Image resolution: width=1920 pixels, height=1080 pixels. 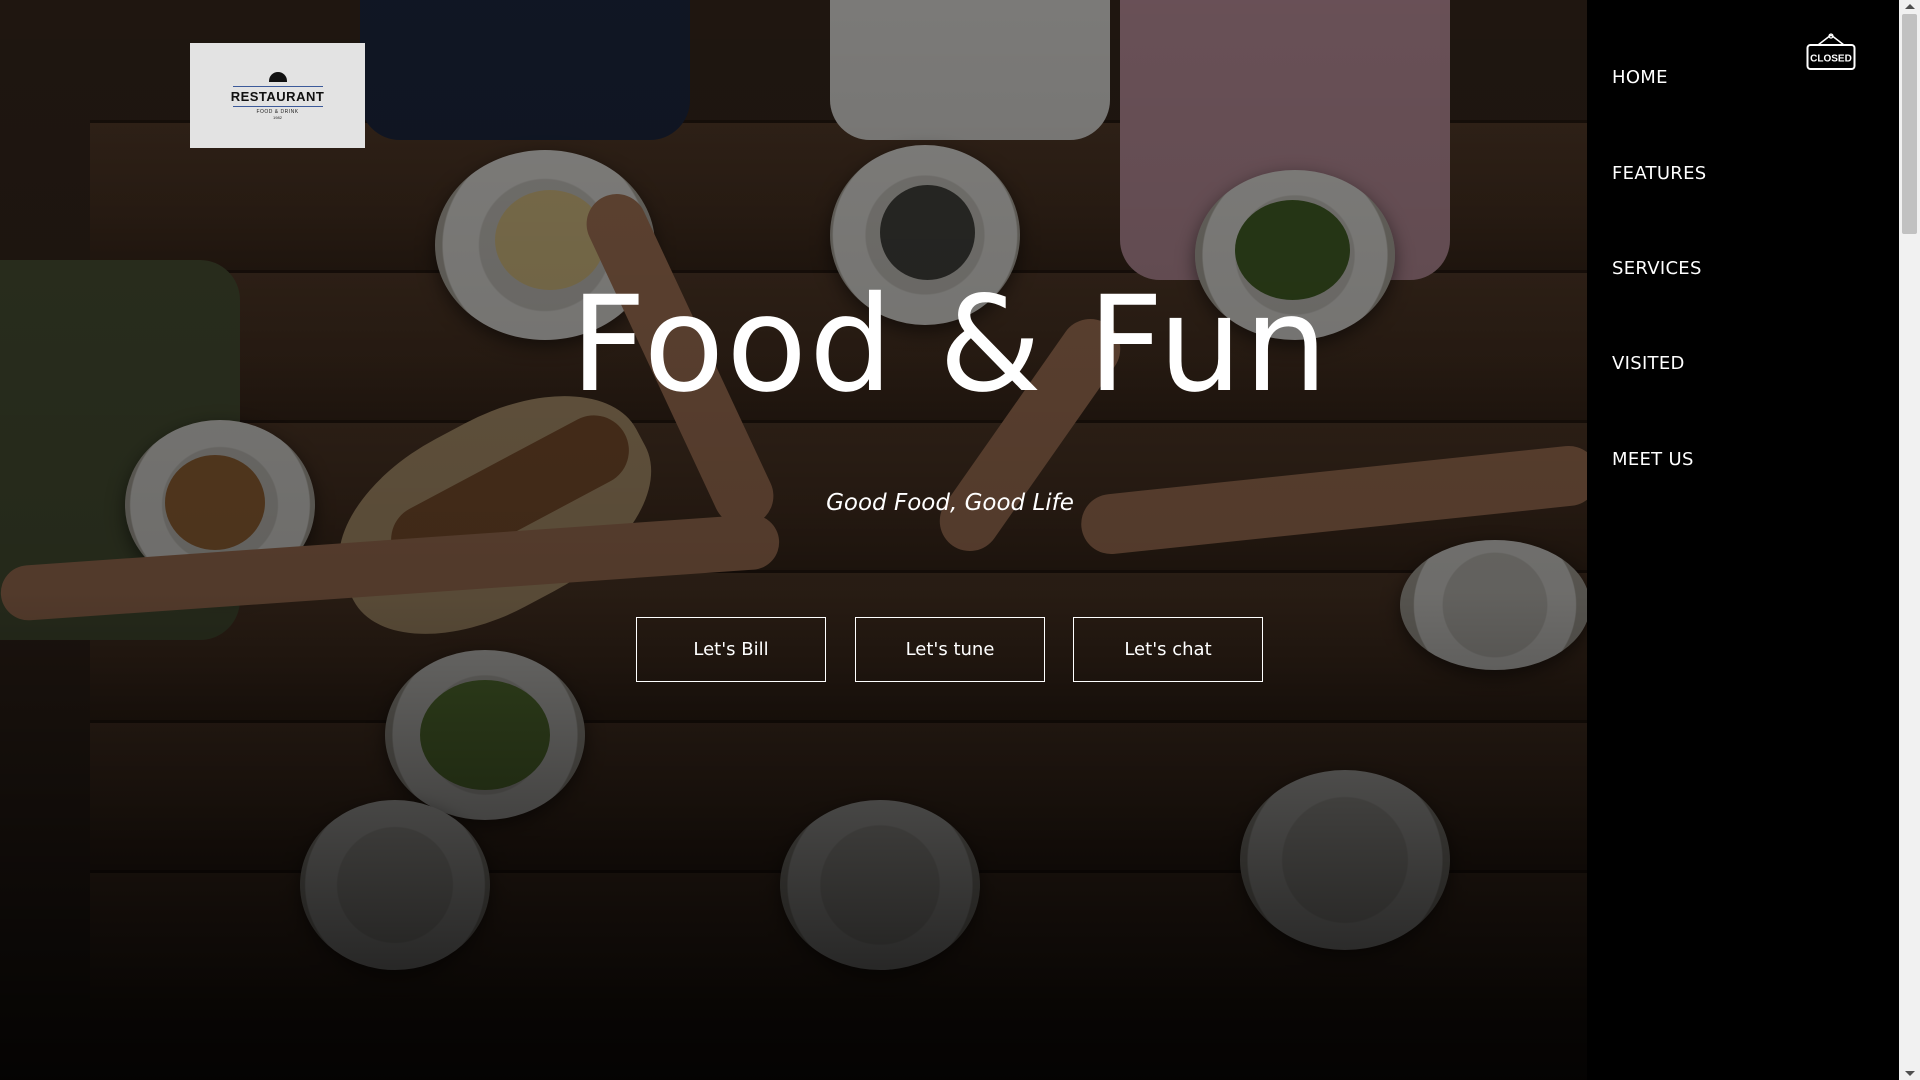 What do you see at coordinates (1910, 6) in the screenshot?
I see `scroll-up-arrow-icon` at bounding box center [1910, 6].